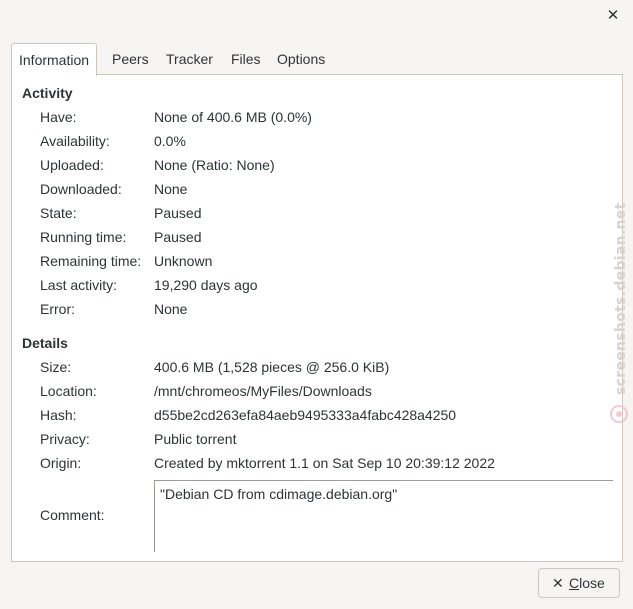 Image resolution: width=633 pixels, height=609 pixels. I want to click on privacy-label: Privacy:, so click(65, 439).